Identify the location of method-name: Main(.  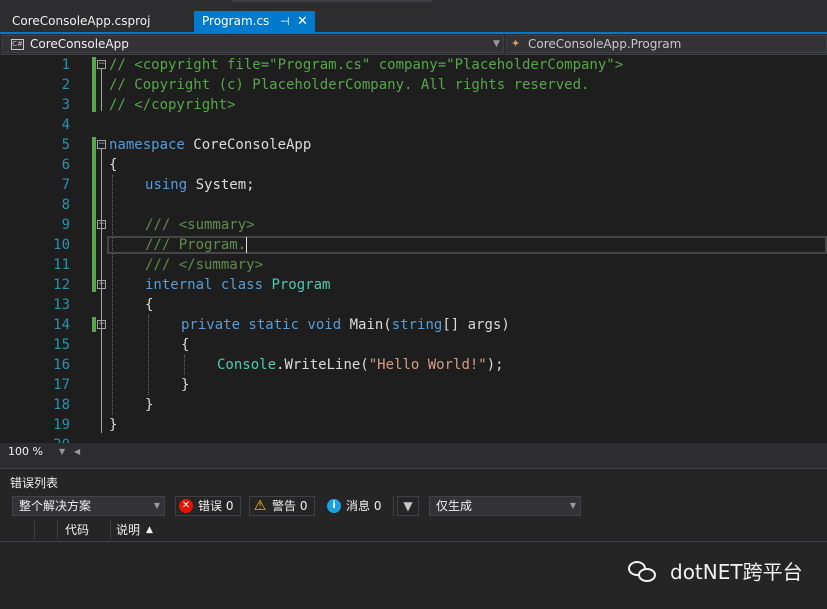
(366, 325).